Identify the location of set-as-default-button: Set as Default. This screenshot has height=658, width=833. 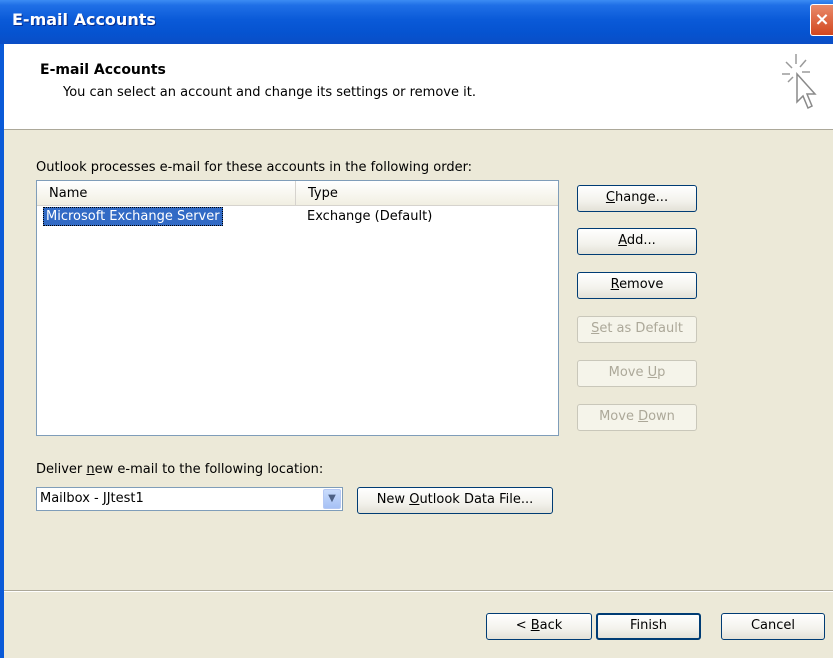
(637, 329).